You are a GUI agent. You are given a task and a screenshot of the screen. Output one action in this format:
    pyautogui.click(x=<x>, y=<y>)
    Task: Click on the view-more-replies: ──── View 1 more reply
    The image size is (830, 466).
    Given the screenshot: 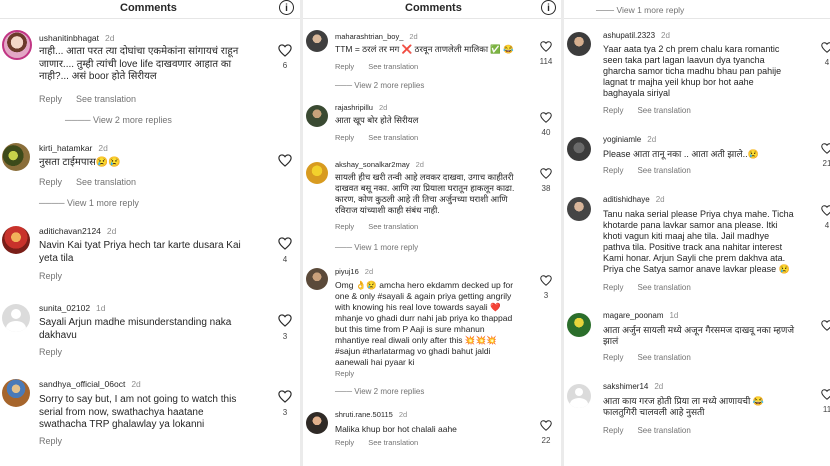 What is the action you would take?
    pyautogui.click(x=89, y=203)
    